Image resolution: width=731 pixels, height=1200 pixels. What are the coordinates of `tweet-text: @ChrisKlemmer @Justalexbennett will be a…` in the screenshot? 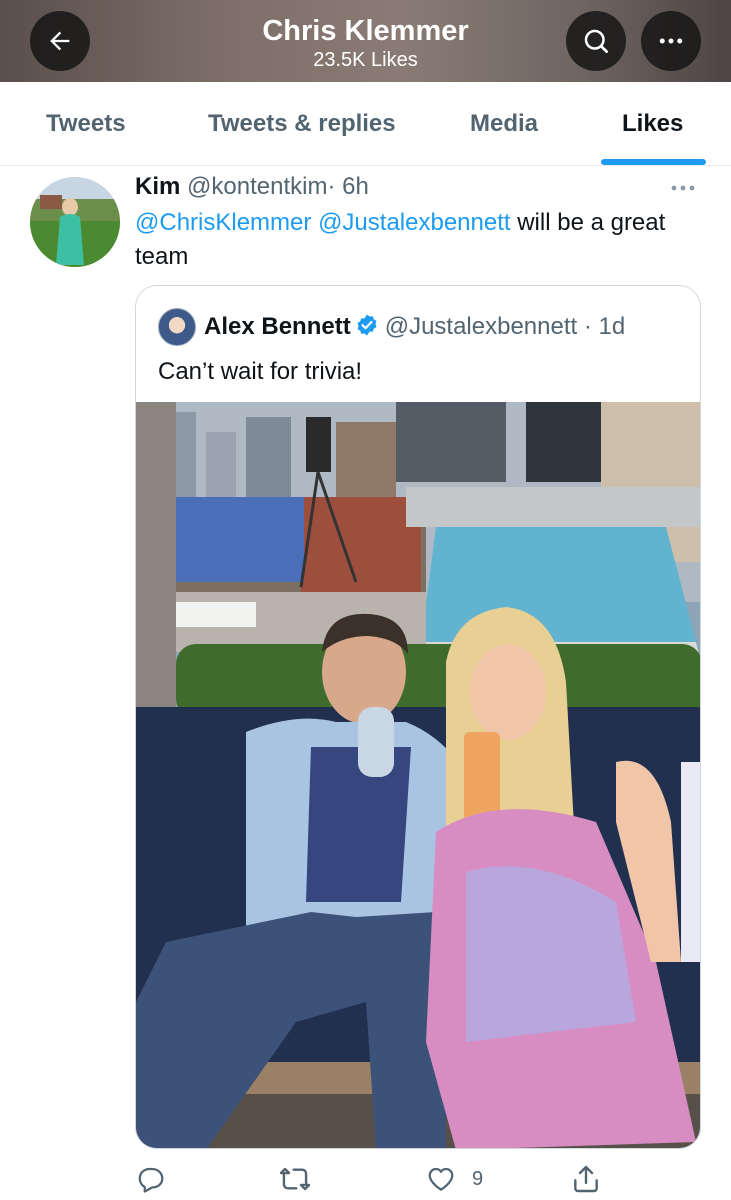 It's located at (415, 240).